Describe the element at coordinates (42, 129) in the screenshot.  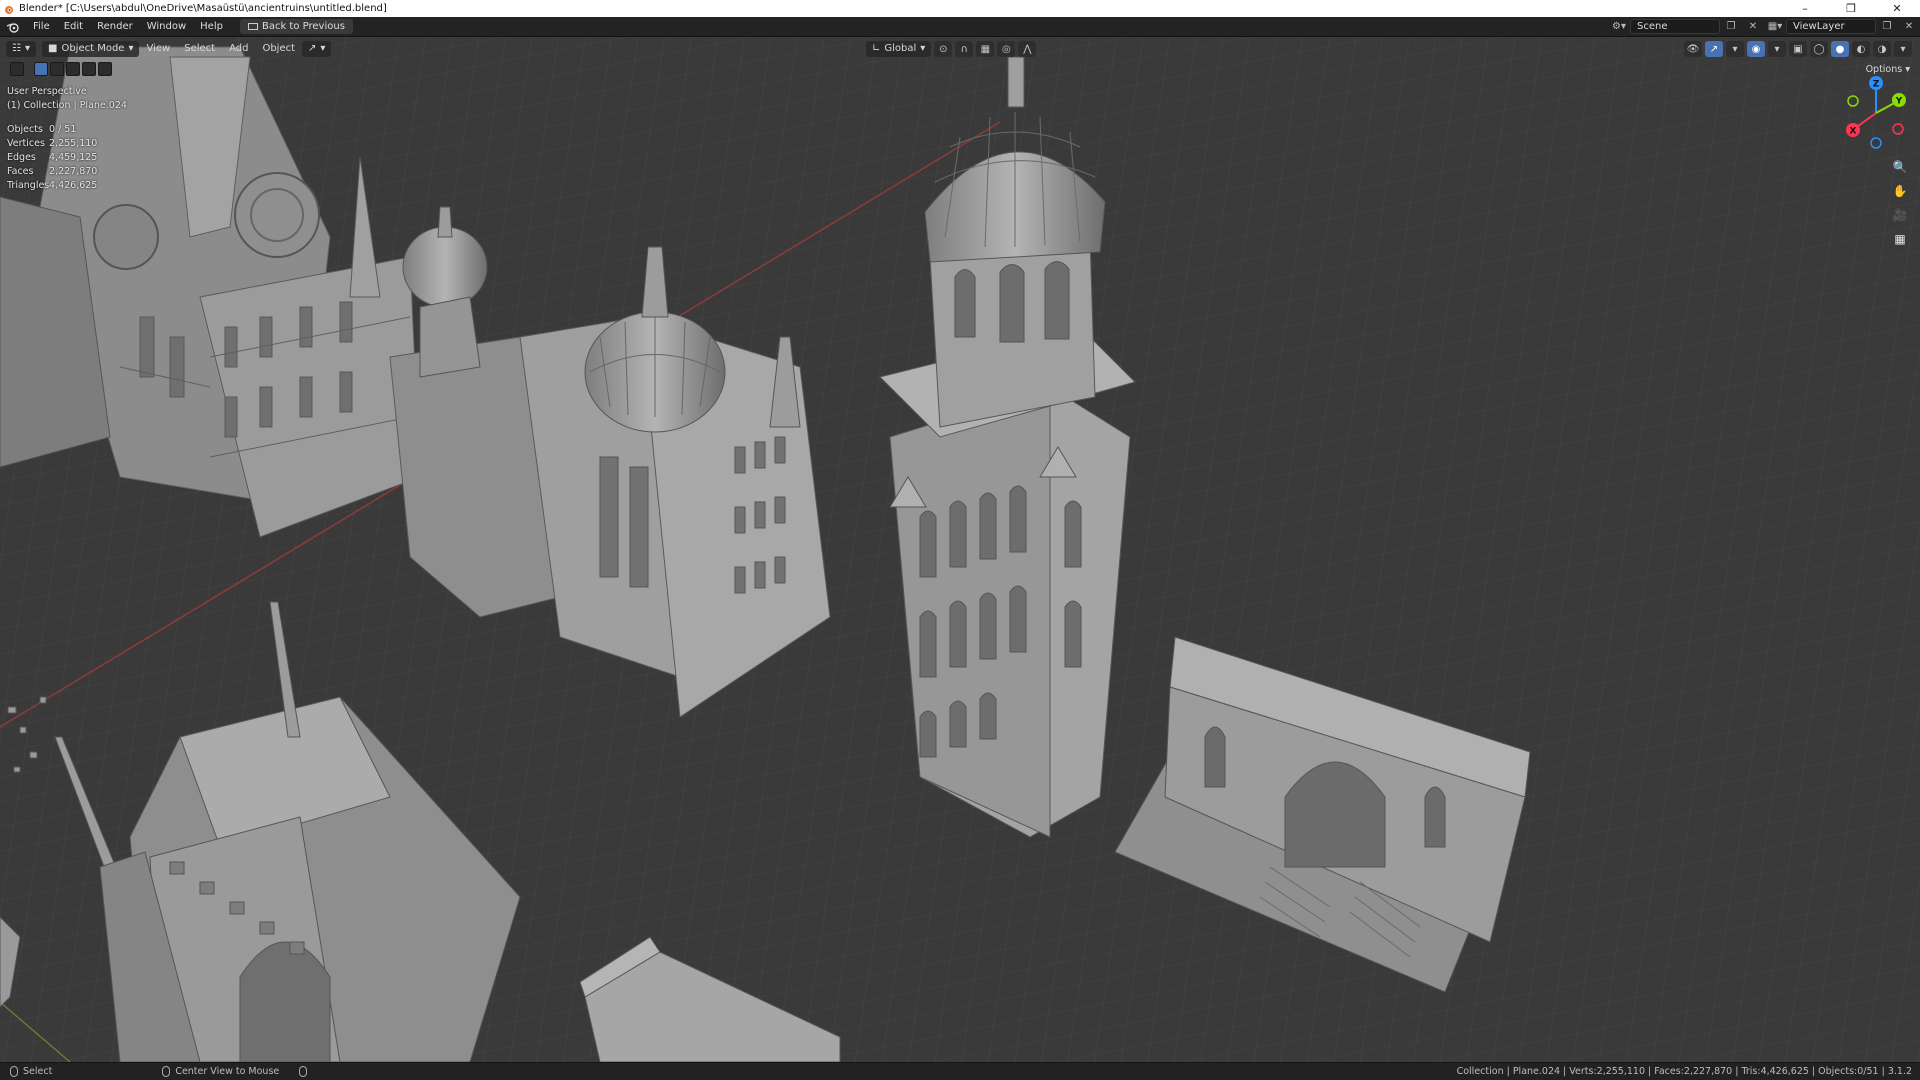
I see `stat-objects: Objects 0 / 51` at that location.